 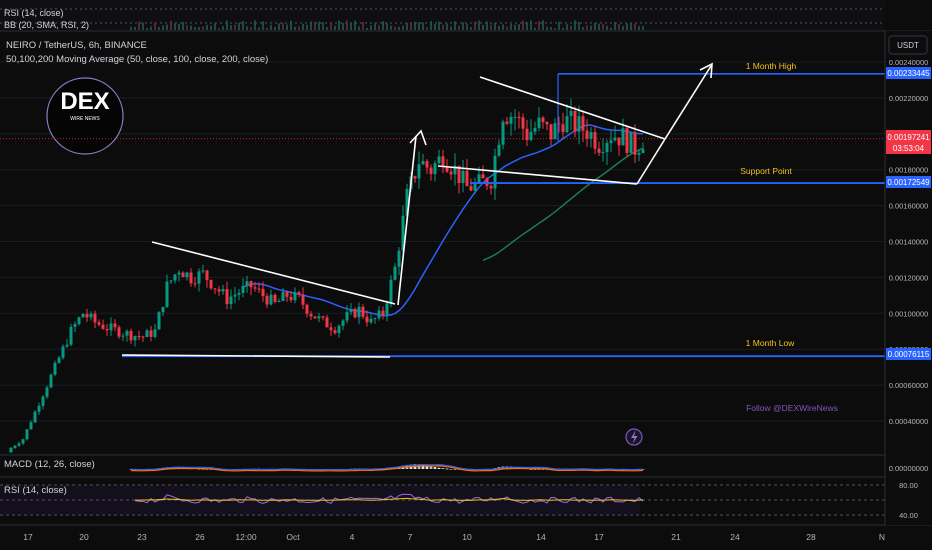 I want to click on macd-label: MACD (12, 26, close), so click(x=49, y=464).